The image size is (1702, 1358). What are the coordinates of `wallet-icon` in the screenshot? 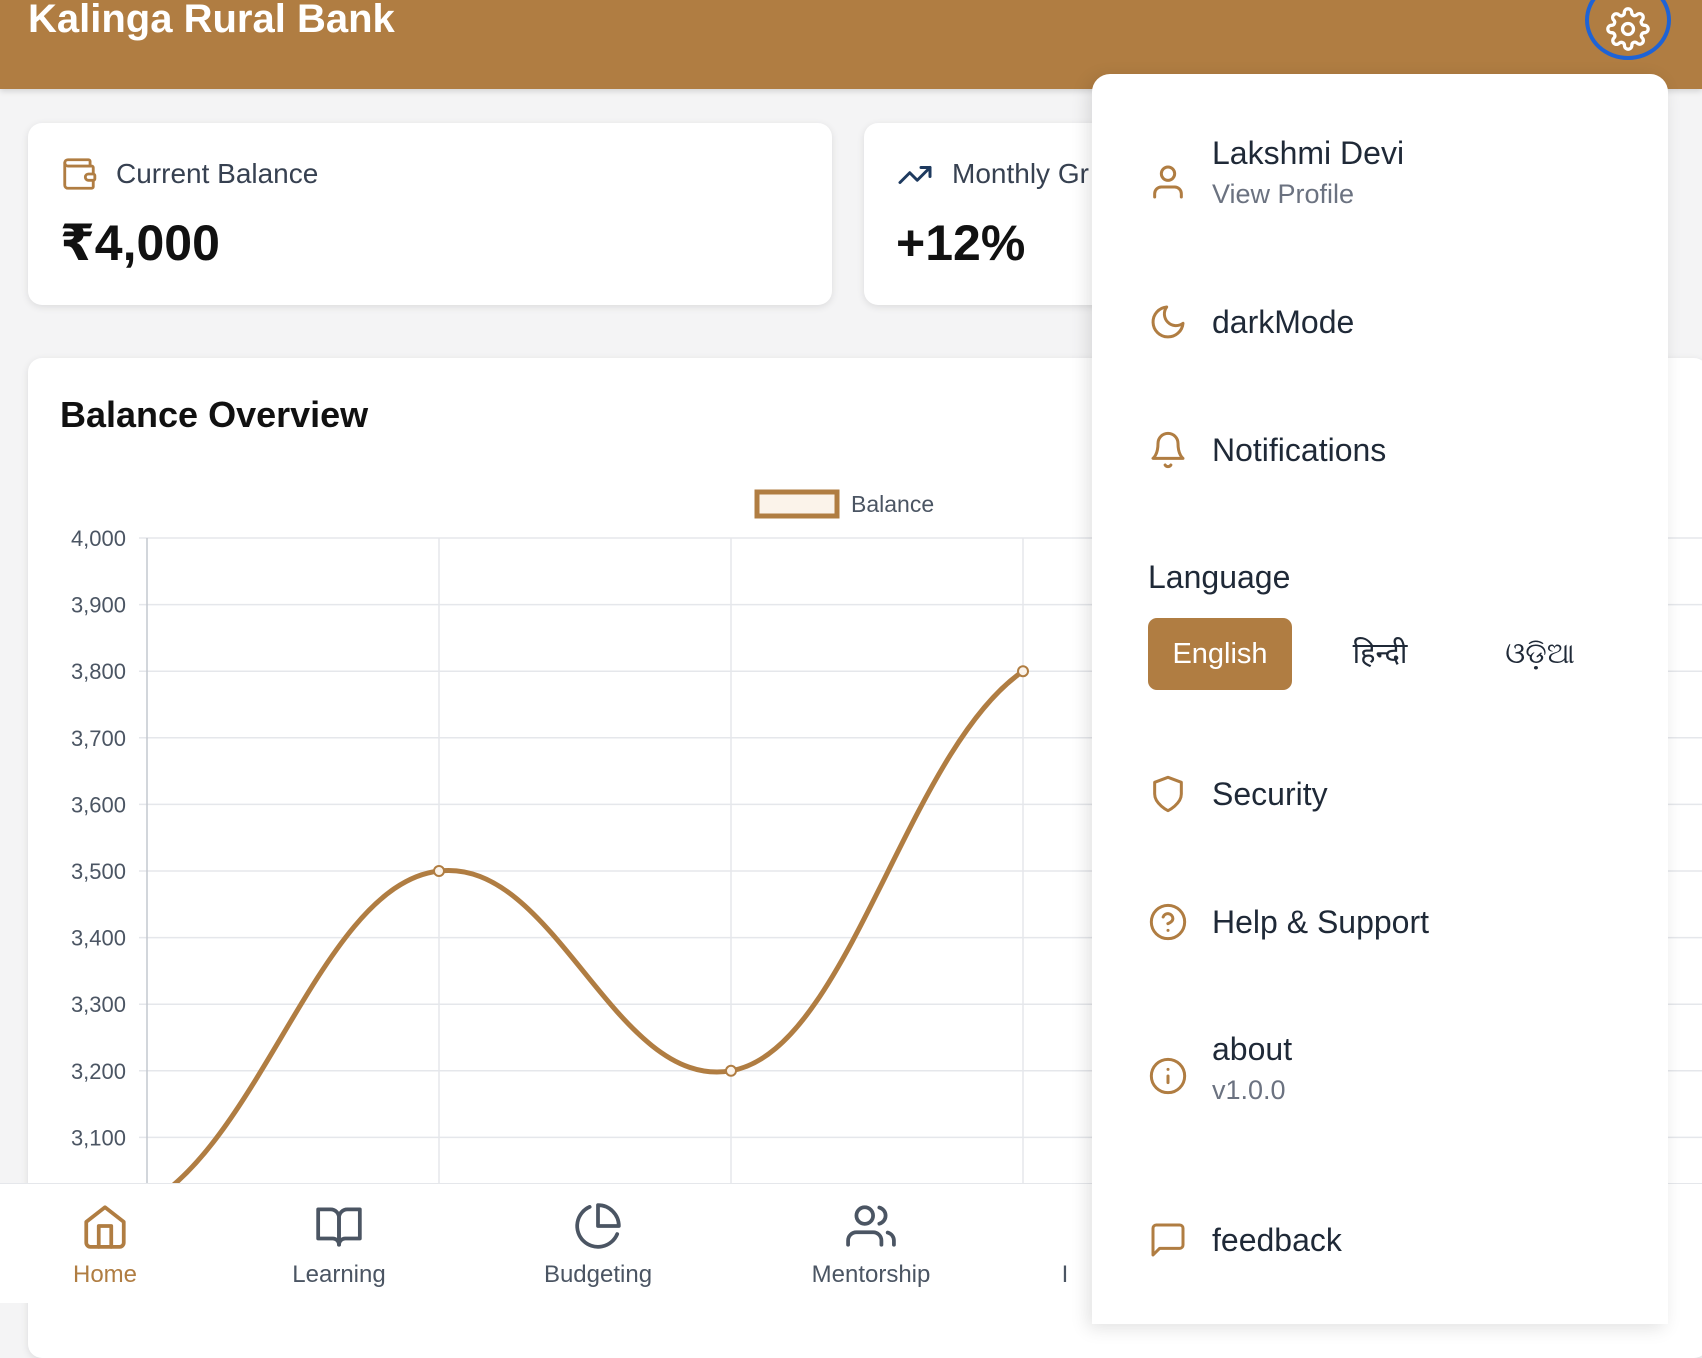 It's located at (80, 174).